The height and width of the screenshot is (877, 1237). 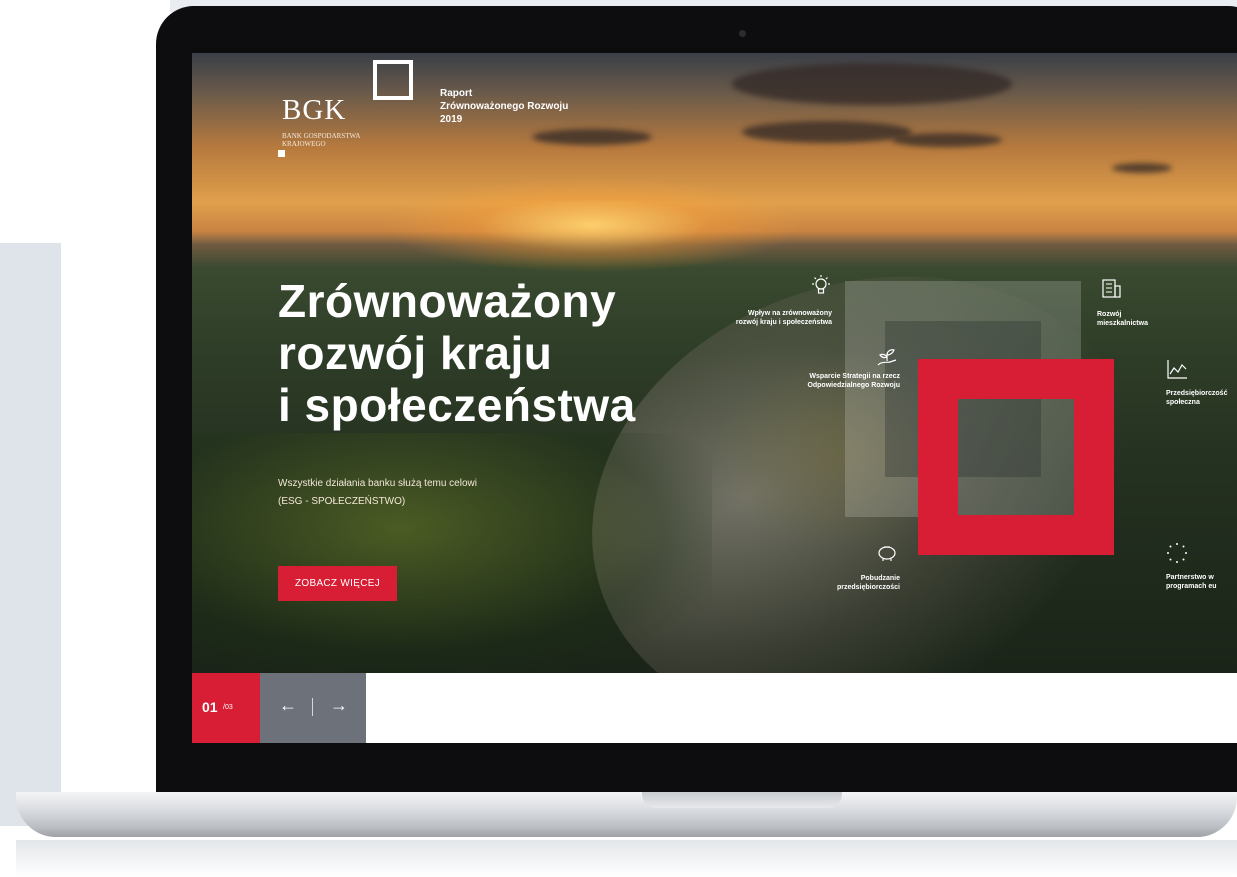 What do you see at coordinates (30, 534) in the screenshot?
I see `background-panel` at bounding box center [30, 534].